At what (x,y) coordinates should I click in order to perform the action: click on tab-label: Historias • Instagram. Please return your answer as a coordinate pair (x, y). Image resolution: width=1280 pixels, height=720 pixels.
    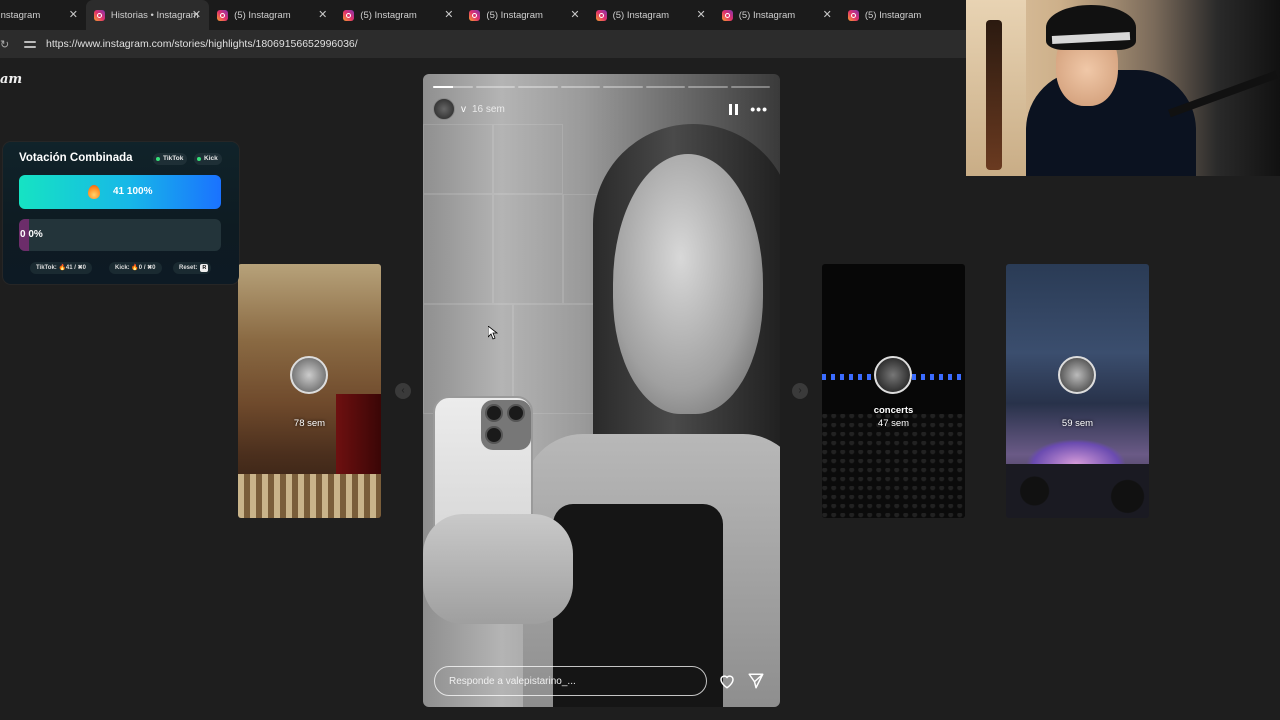
    Looking at the image, I should click on (154, 15).